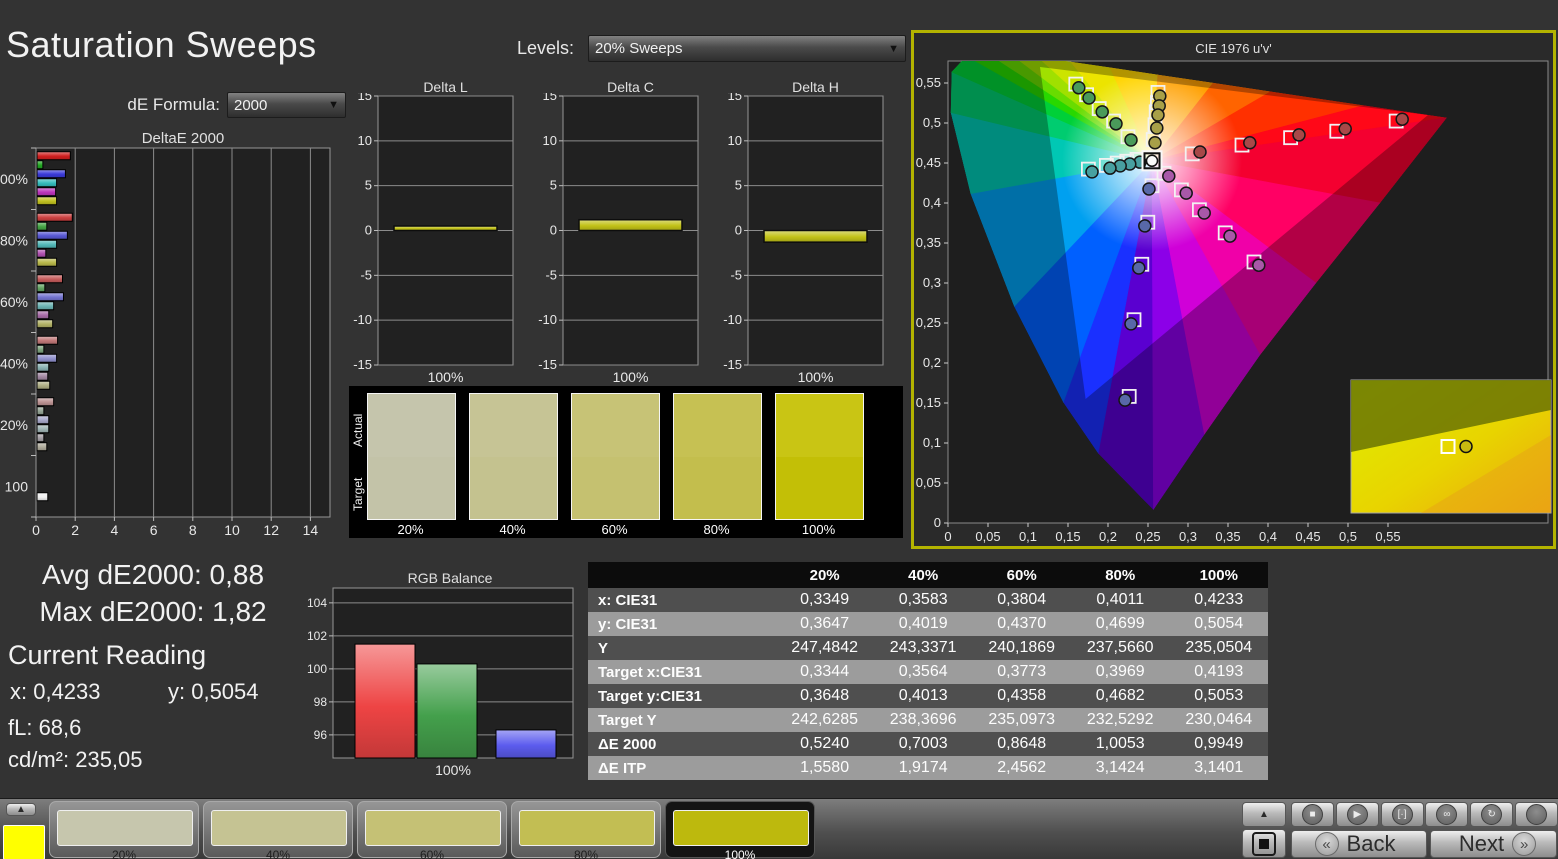 The width and height of the screenshot is (1558, 859). What do you see at coordinates (618, 239) in the screenshot?
I see `delta-c-chart: -15 -10 -5 0 5 10 15 100%` at bounding box center [618, 239].